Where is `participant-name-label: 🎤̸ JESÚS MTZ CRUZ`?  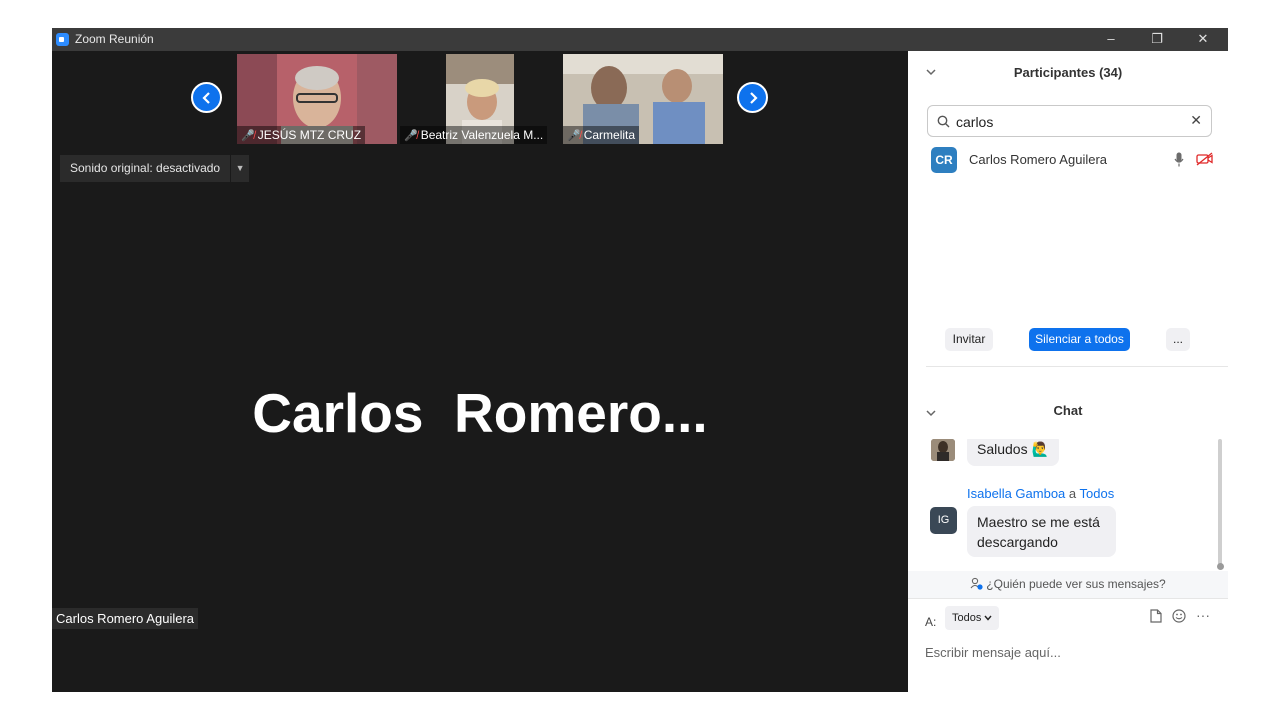 participant-name-label: 🎤̸ JESÚS MTZ CRUZ is located at coordinates (301, 135).